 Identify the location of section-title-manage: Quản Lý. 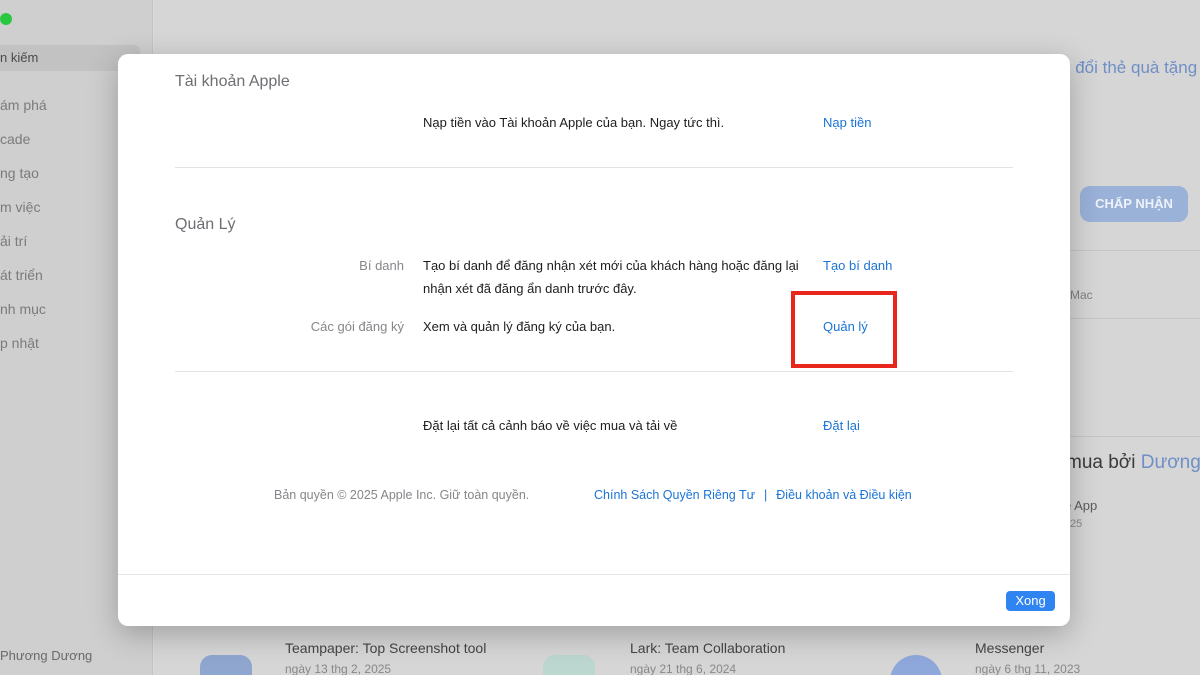
(205, 224).